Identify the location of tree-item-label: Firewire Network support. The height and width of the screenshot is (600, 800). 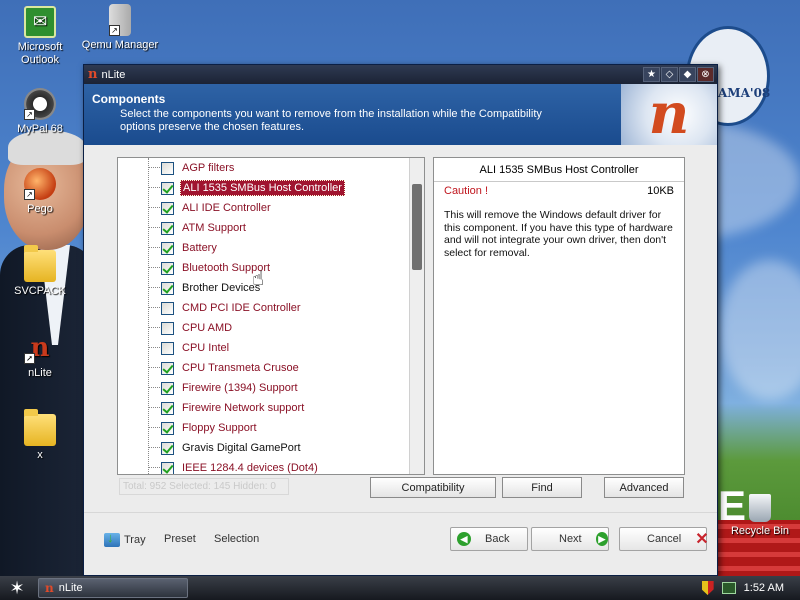
(243, 408).